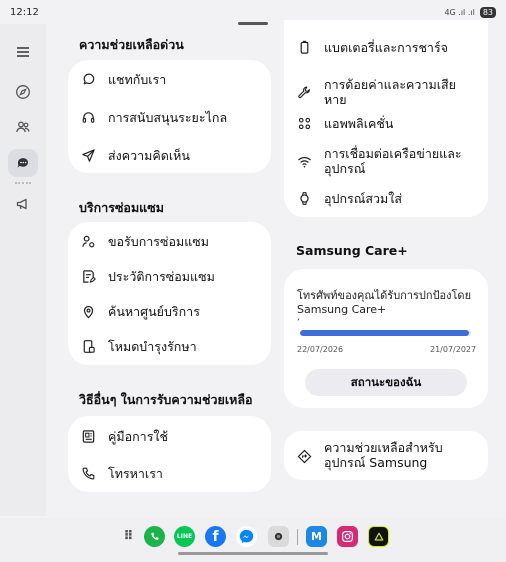 This screenshot has width=506, height=562. What do you see at coordinates (278, 536) in the screenshot?
I see `camera-app-icon` at bounding box center [278, 536].